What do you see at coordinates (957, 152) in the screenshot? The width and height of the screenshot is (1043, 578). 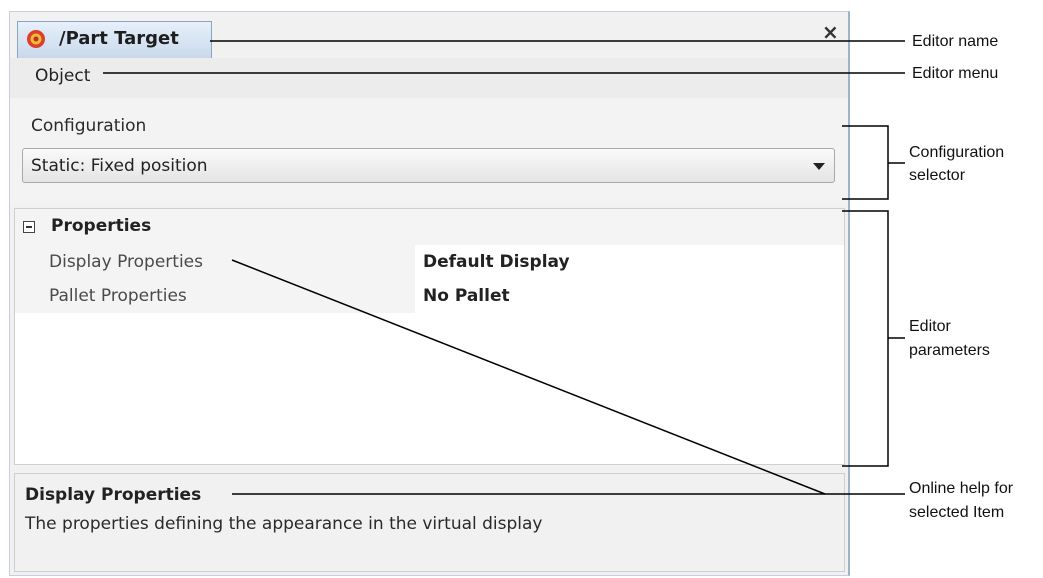 I see `callout-configuration-line1: Configuration` at bounding box center [957, 152].